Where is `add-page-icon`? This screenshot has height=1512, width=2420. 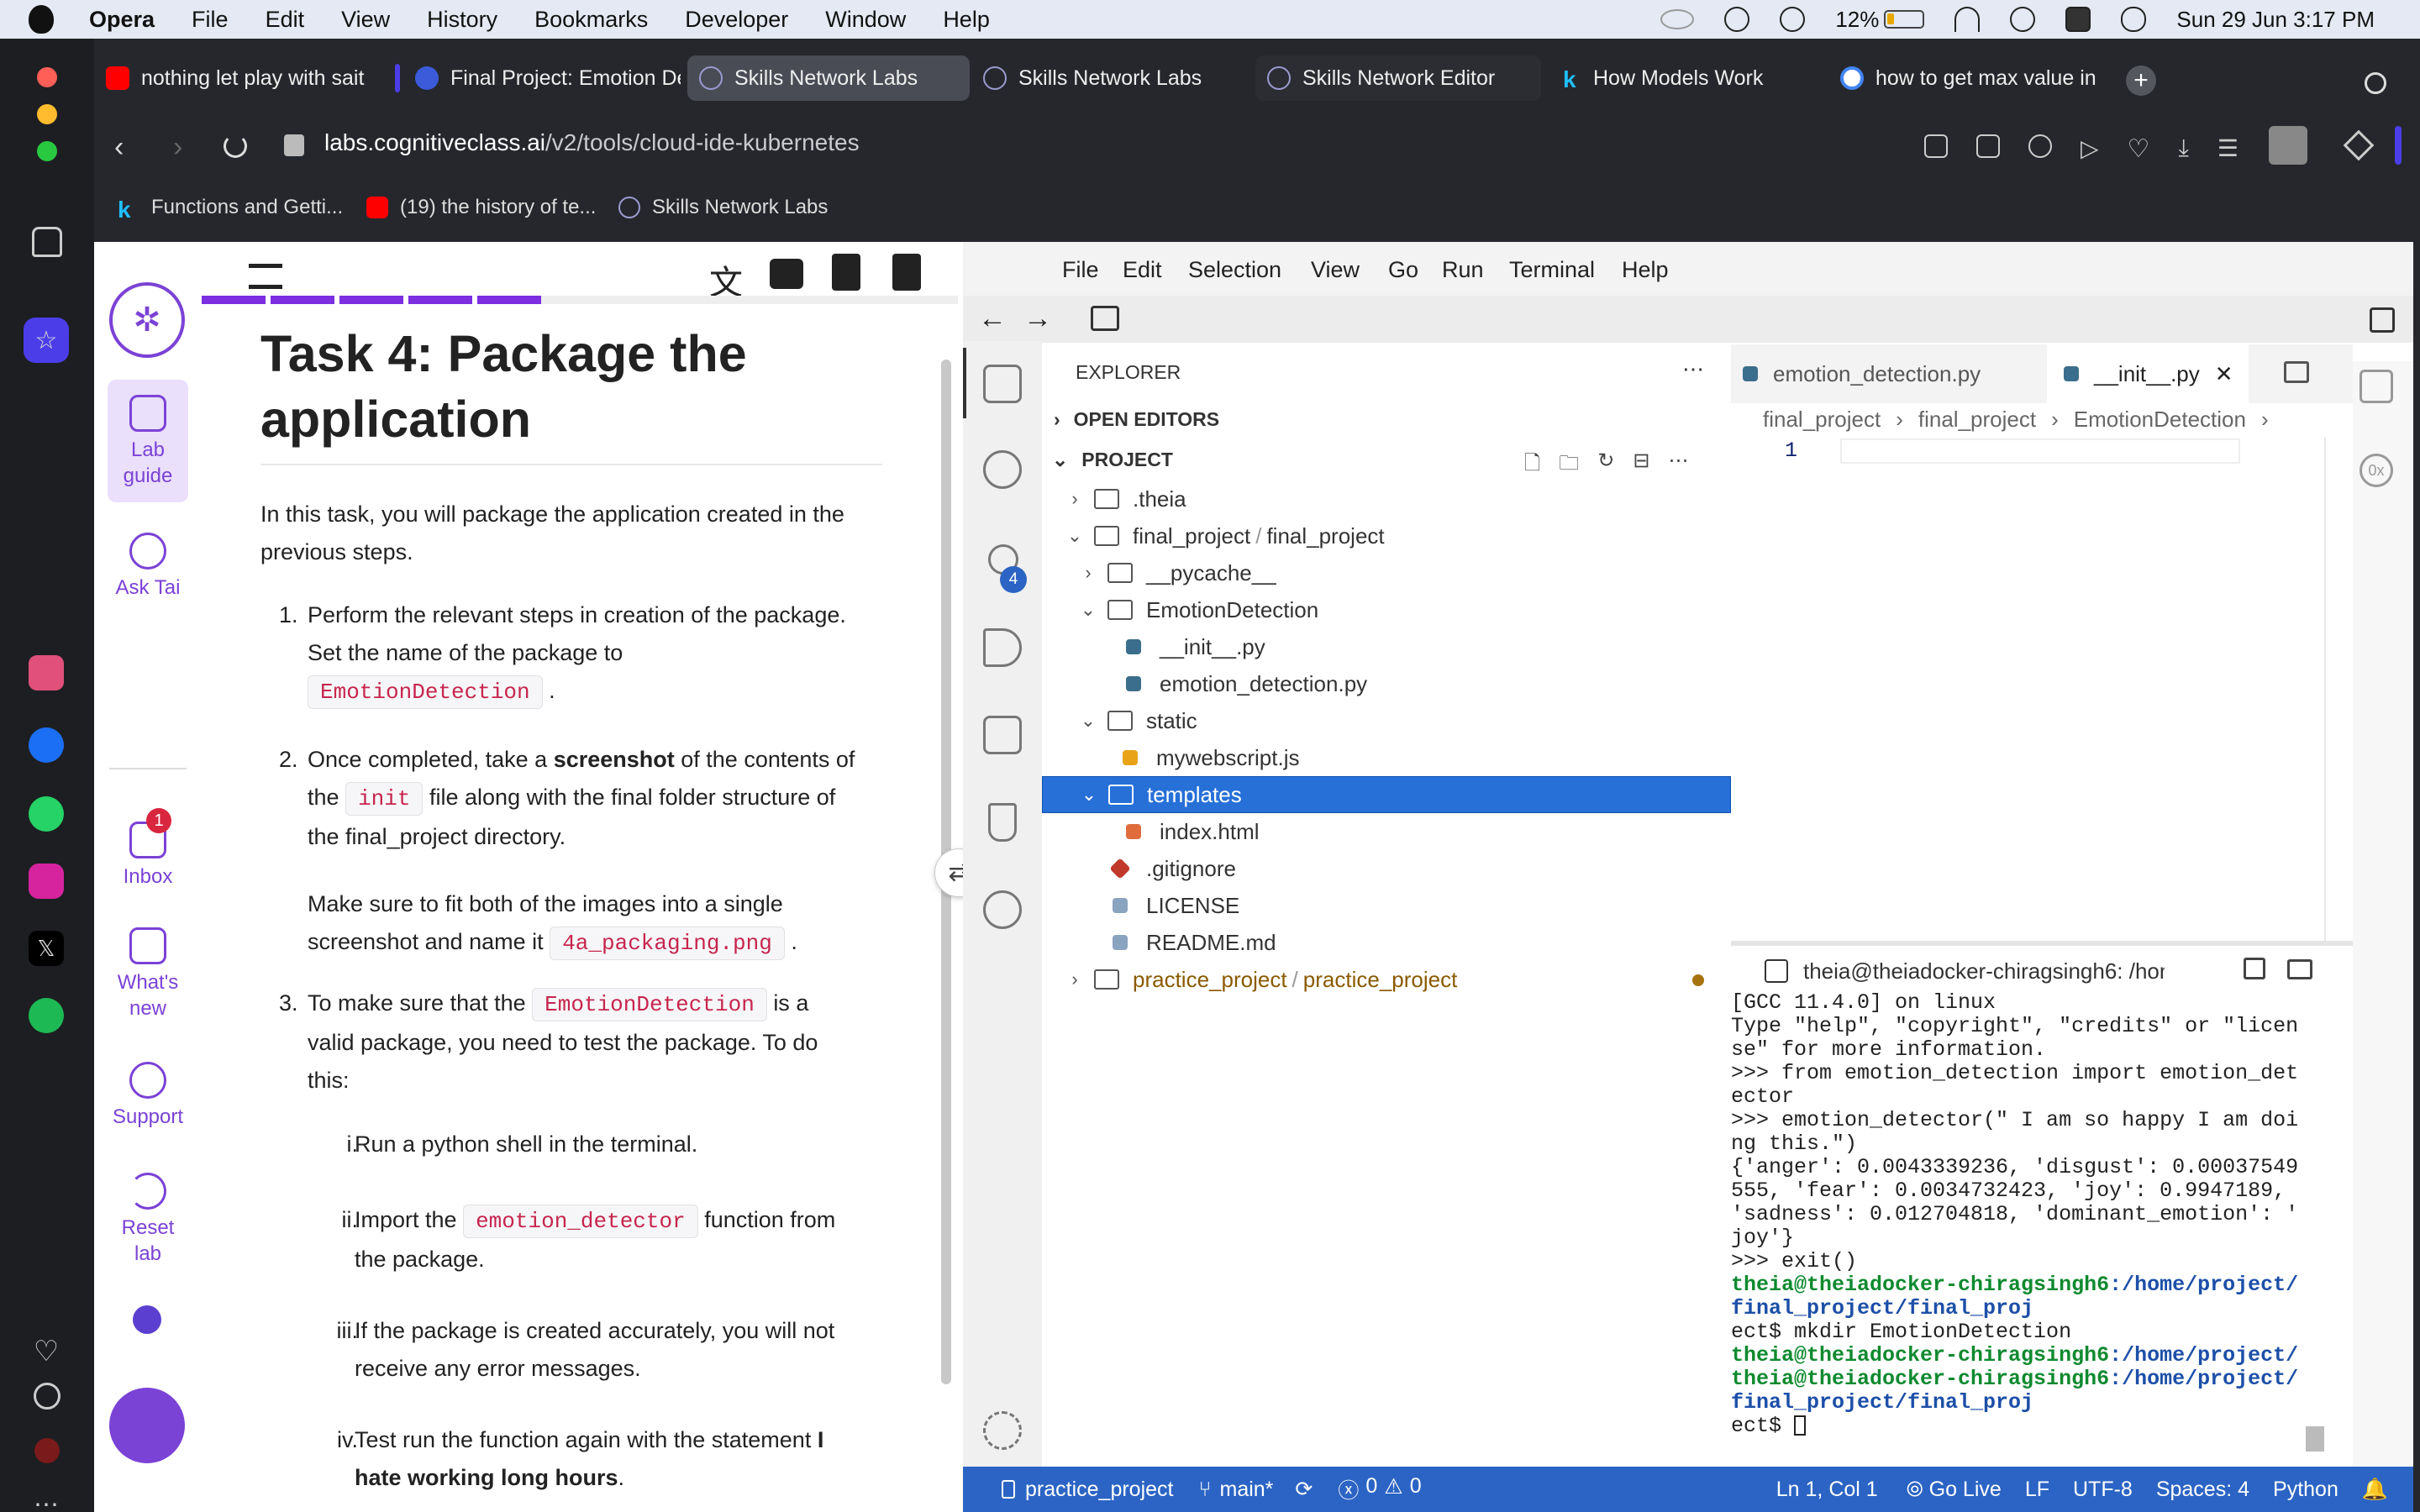 add-page-icon is located at coordinates (846, 272).